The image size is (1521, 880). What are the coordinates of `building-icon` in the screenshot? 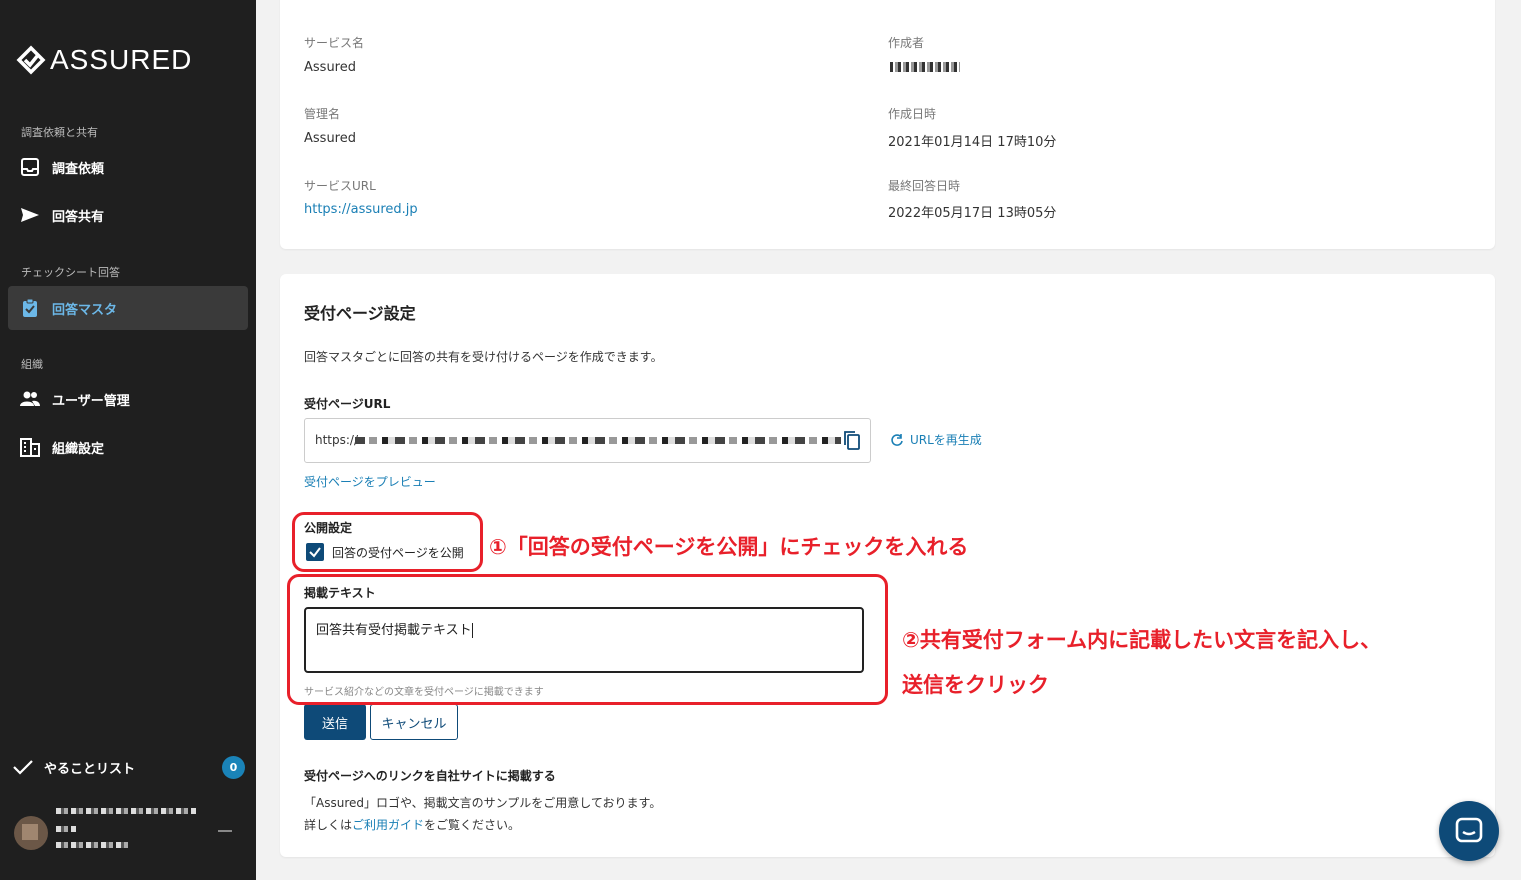 It's located at (30, 447).